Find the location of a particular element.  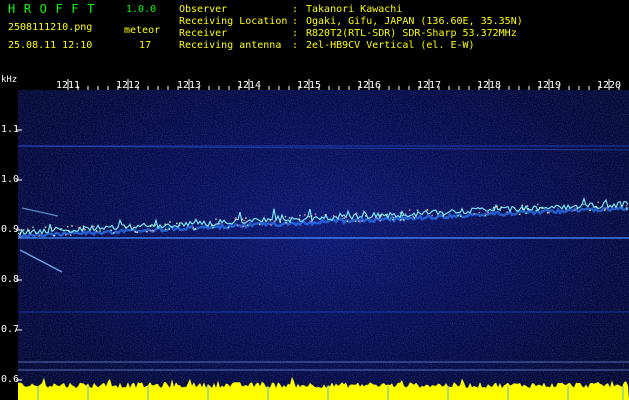

time-tick-1213: 1213 is located at coordinates (189, 85).